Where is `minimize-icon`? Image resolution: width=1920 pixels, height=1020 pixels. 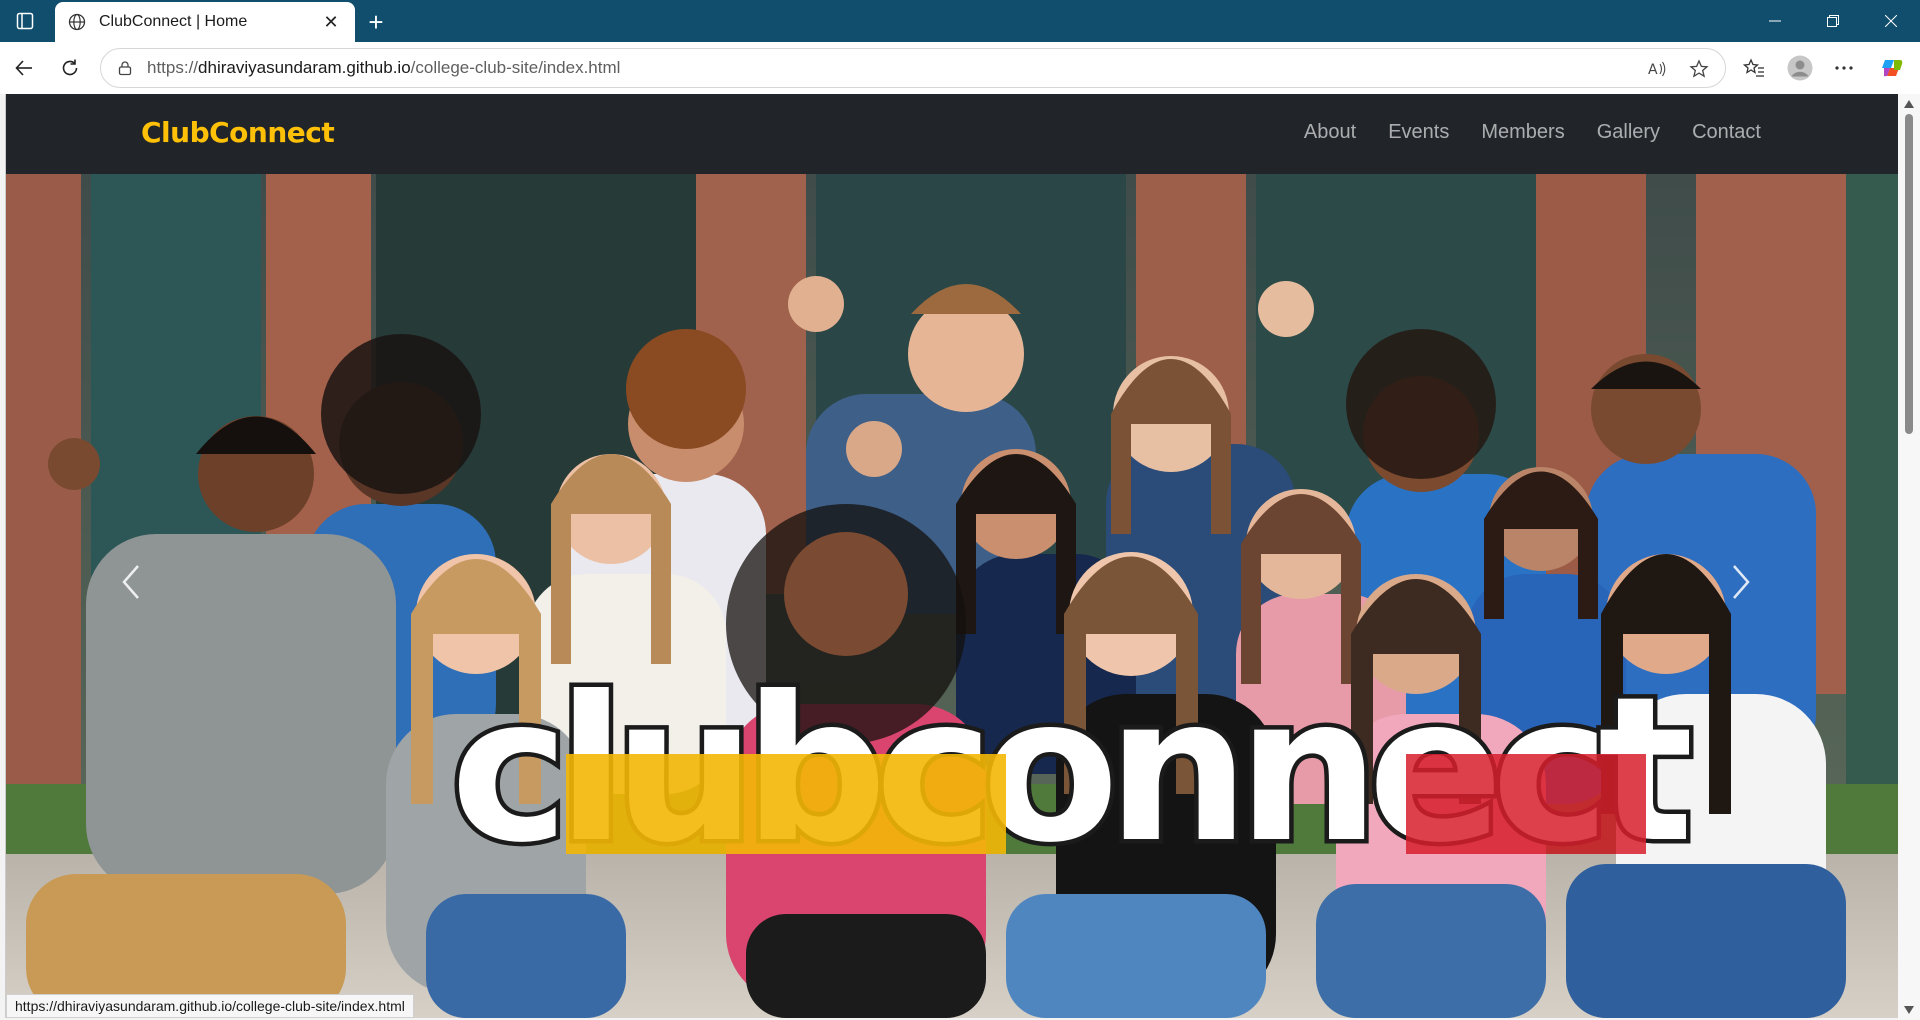
minimize-icon is located at coordinates (1775, 21).